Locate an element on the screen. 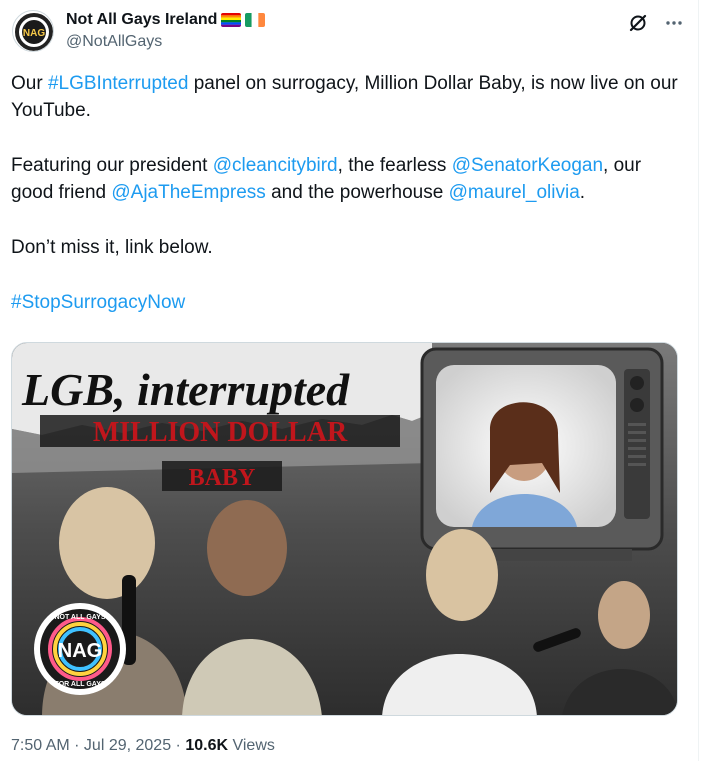 The height and width of the screenshot is (761, 703). mention-link: @SenatorKeogan is located at coordinates (527, 165).